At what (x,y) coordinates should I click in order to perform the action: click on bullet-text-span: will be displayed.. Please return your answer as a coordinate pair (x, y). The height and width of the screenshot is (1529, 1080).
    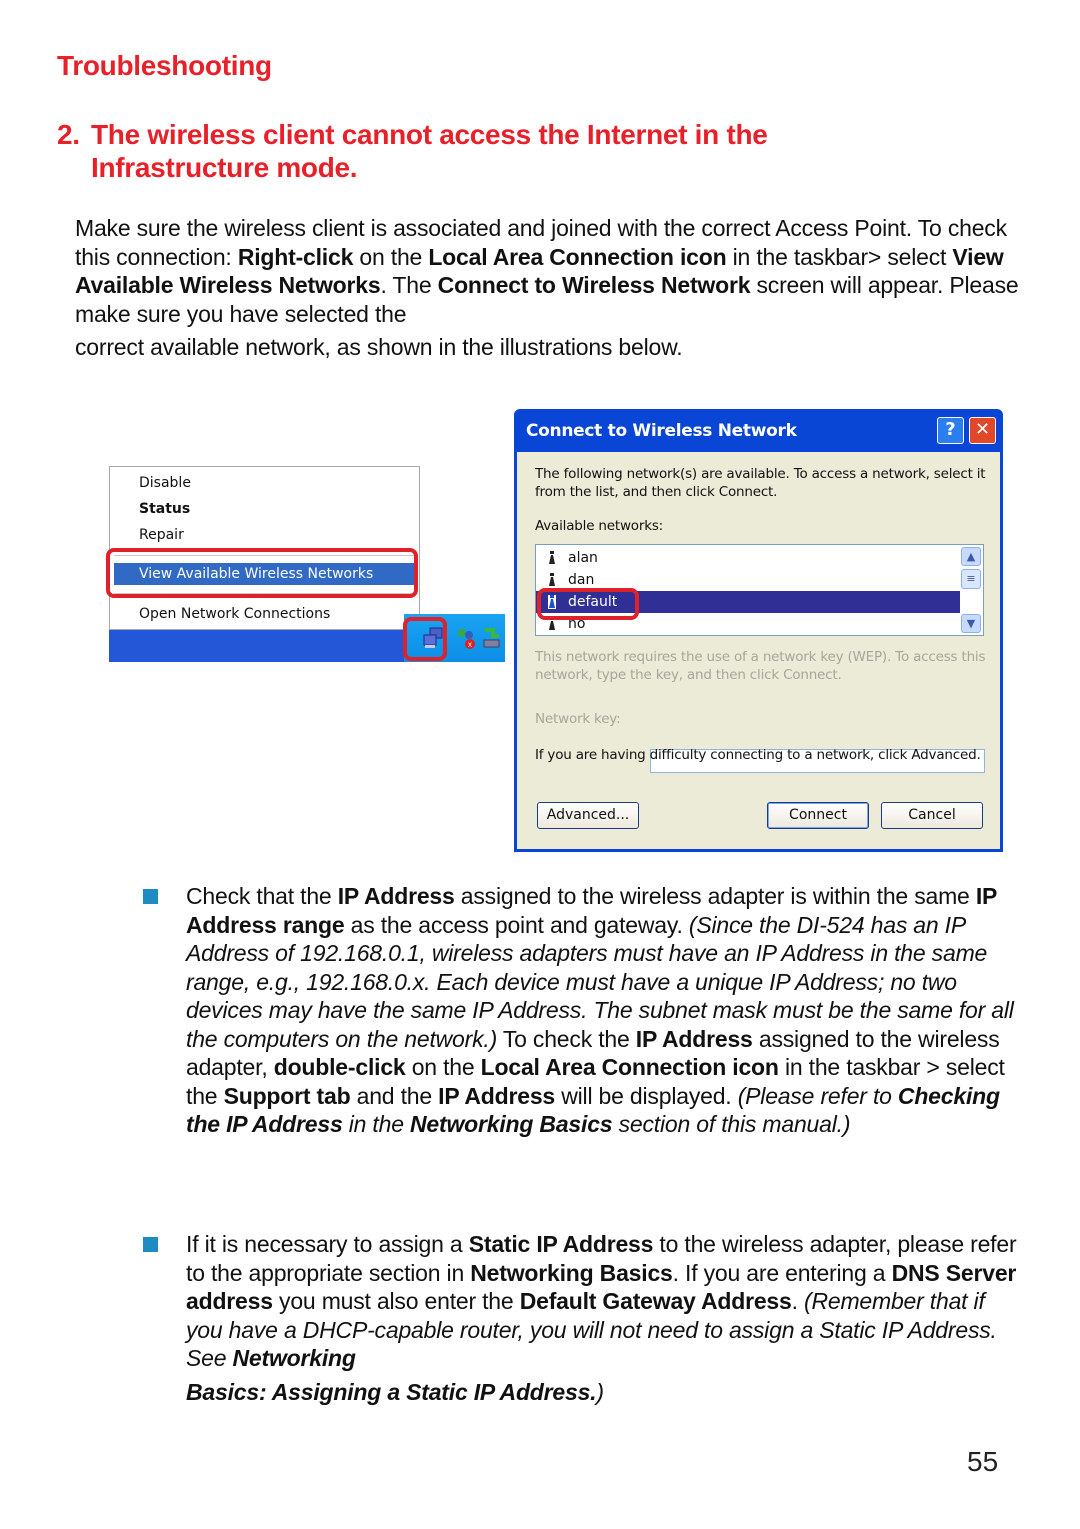
    Looking at the image, I should click on (646, 1095).